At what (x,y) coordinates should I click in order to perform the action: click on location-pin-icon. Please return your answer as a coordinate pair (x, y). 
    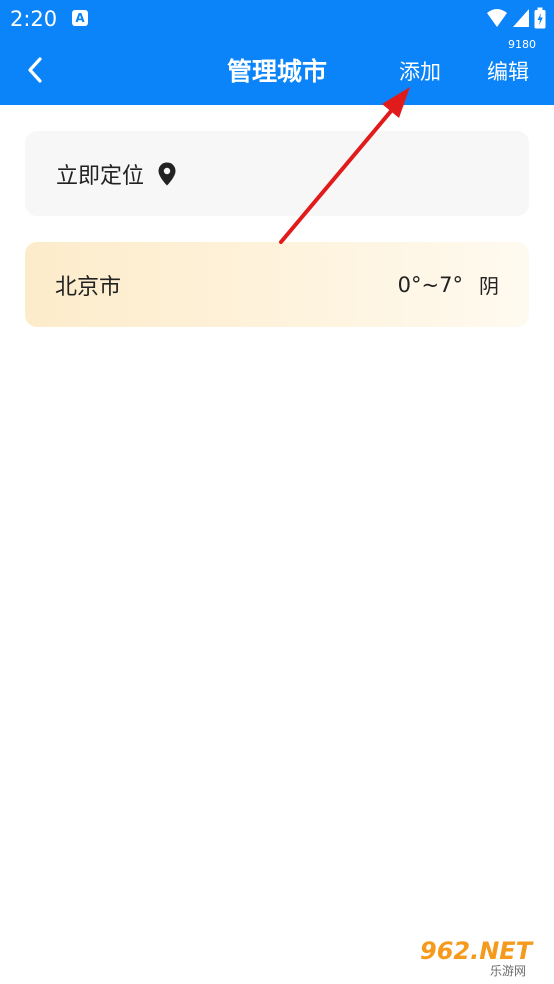
    Looking at the image, I should click on (167, 174).